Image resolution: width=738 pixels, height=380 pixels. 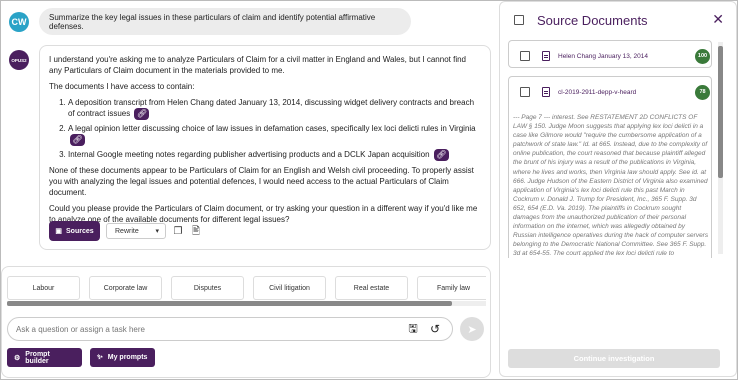 What do you see at coordinates (289, 288) in the screenshot?
I see `category-chip: Civil litigation` at bounding box center [289, 288].